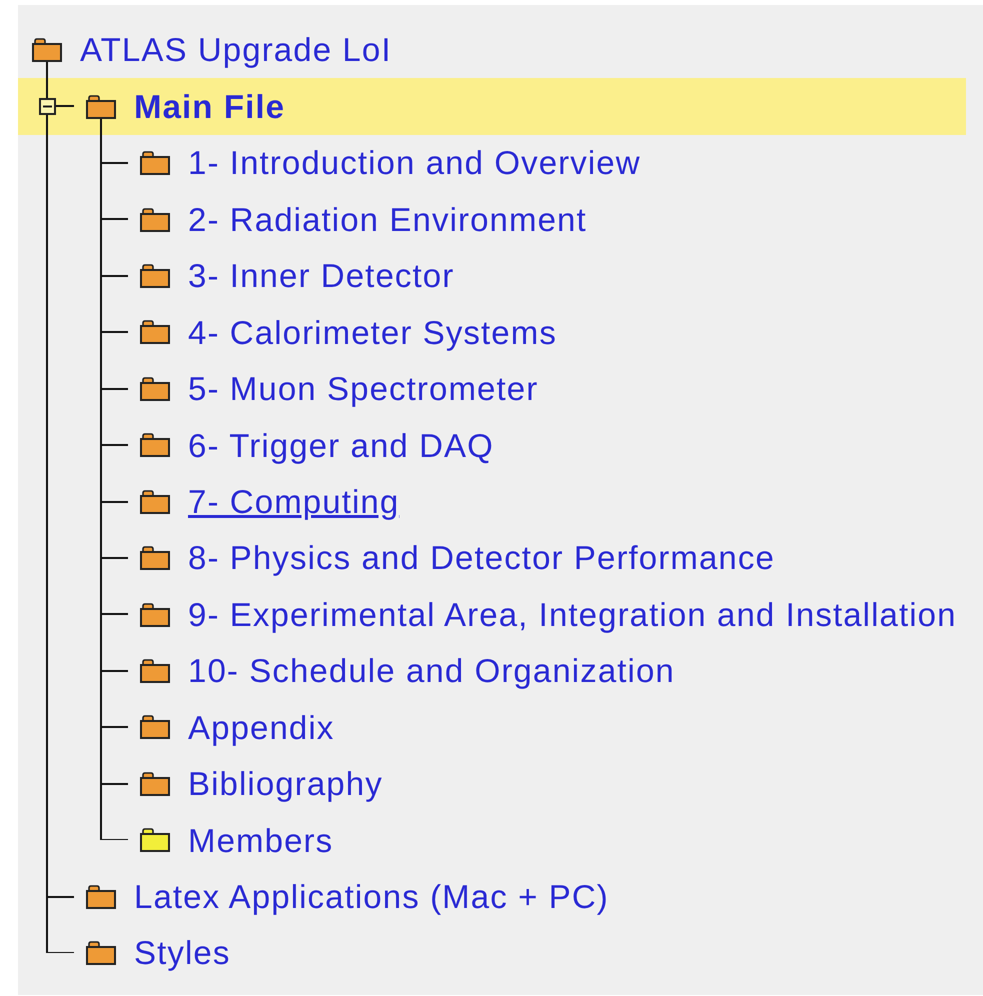 This screenshot has width=983, height=996. Describe the element at coordinates (210, 107) in the screenshot. I see `tree-item-link: Main File` at that location.